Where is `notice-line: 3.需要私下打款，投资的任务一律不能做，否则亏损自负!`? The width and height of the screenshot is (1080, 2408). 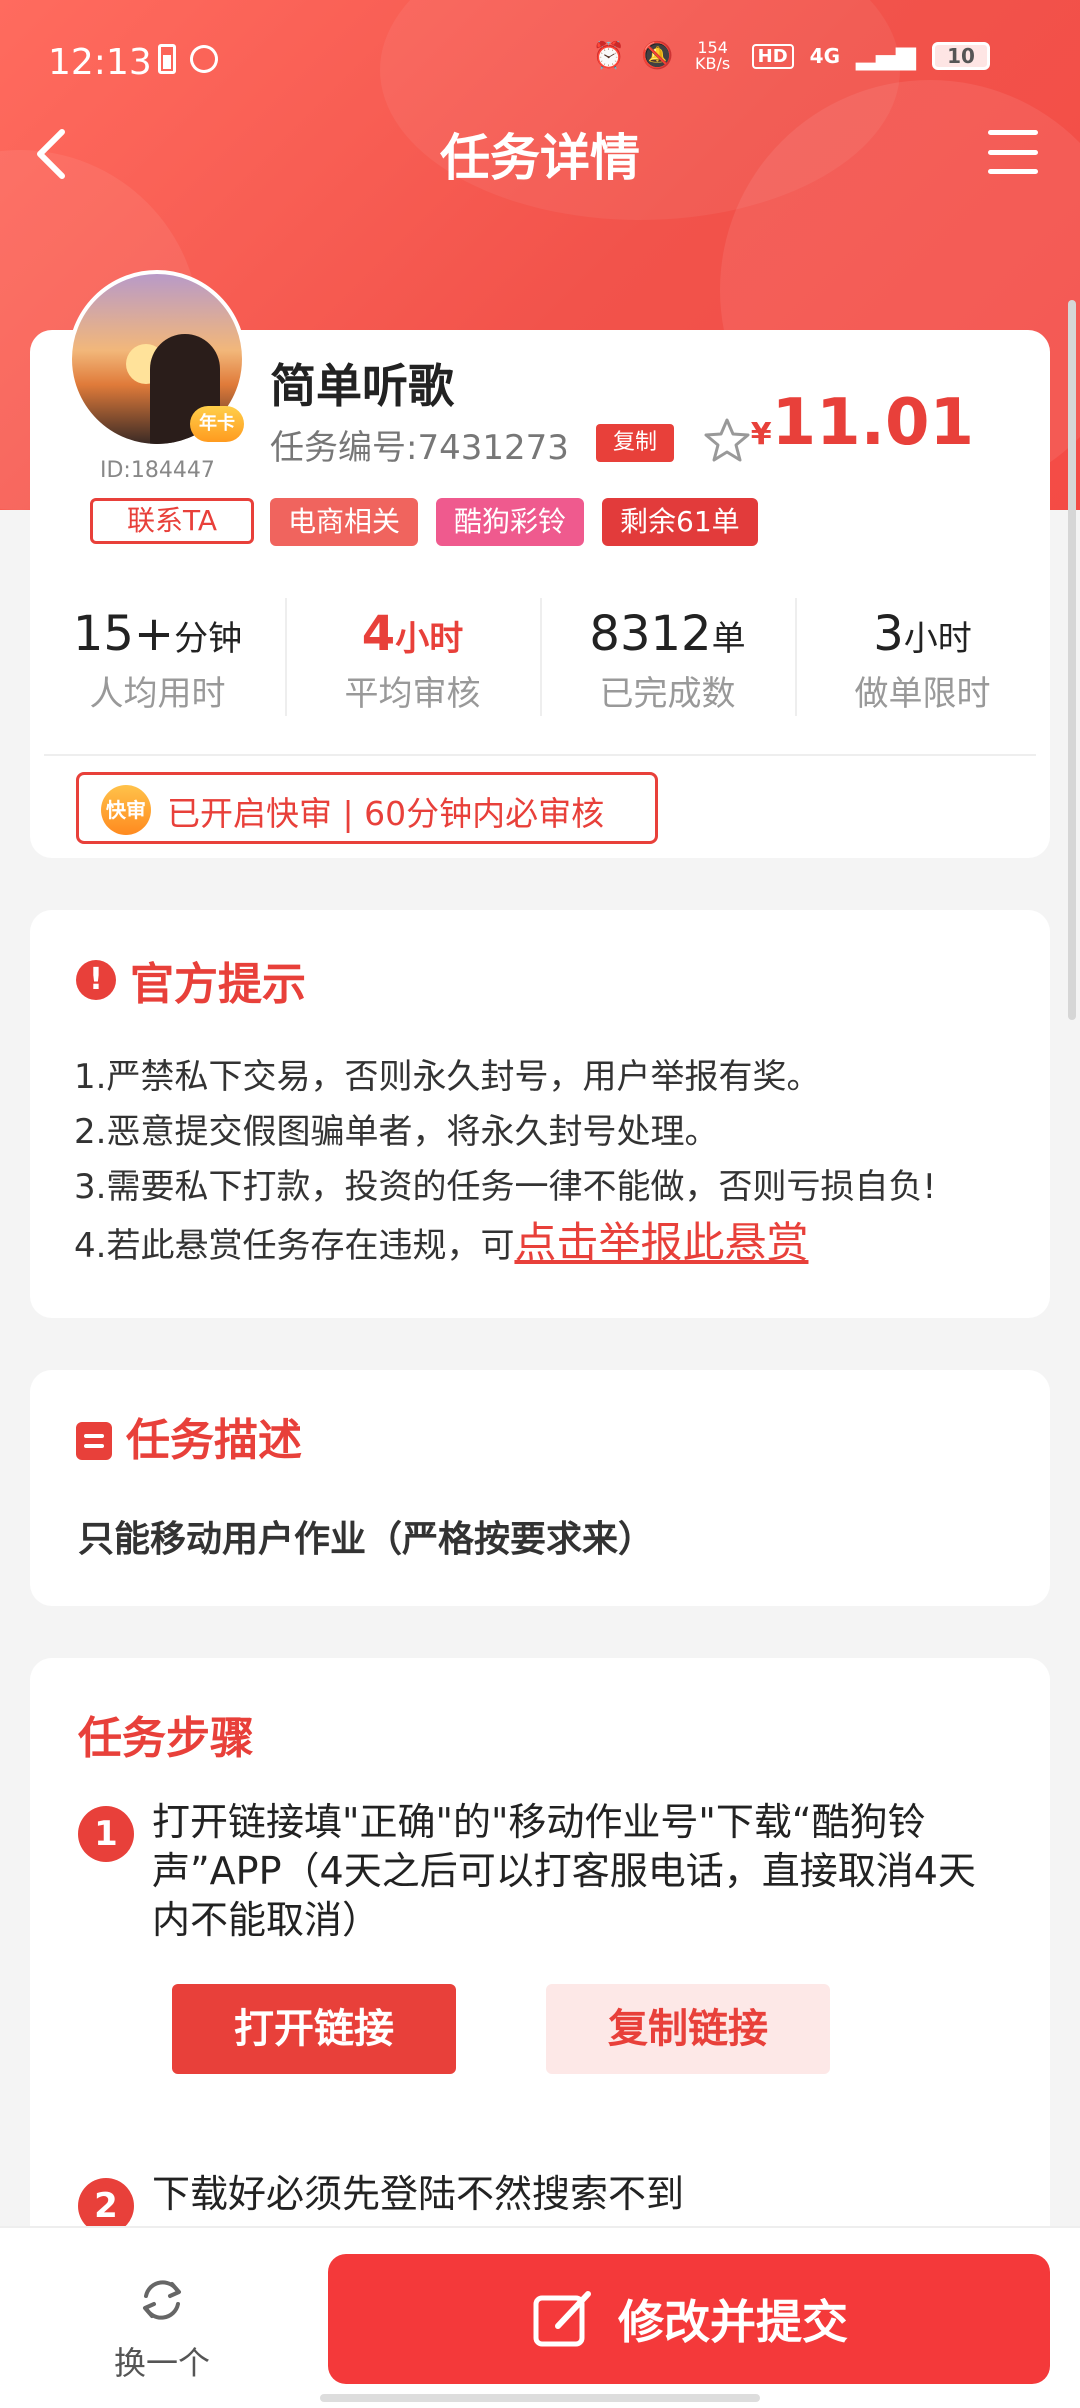
notice-line: 3.需要私下打款，投资的任务一律不能做，否则亏损自负! is located at coordinates (505, 1187).